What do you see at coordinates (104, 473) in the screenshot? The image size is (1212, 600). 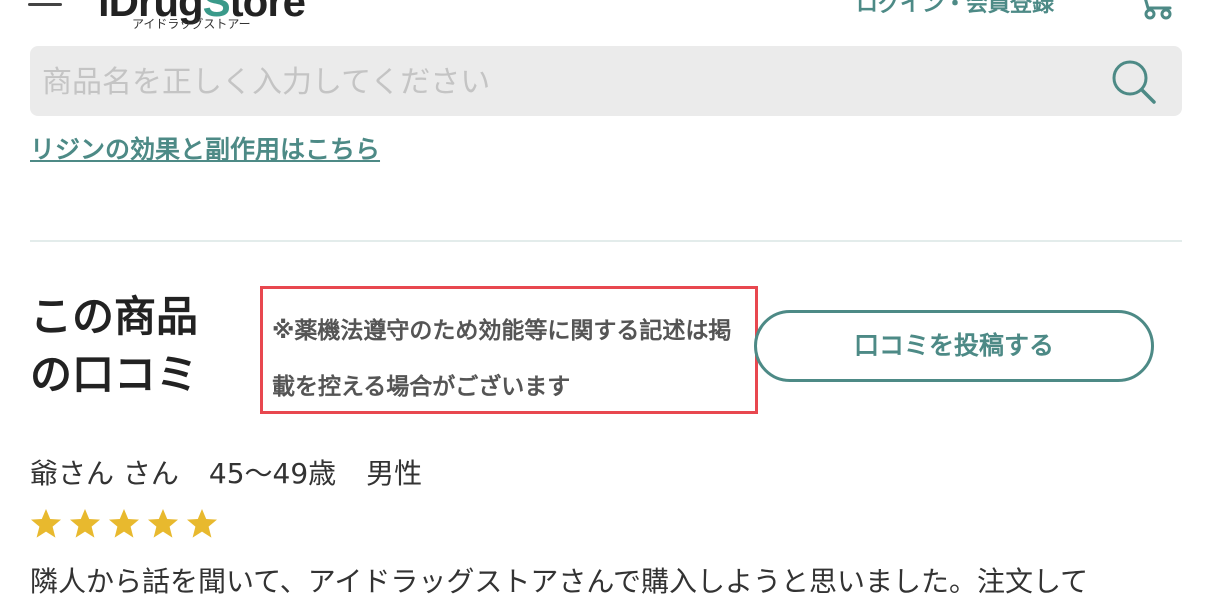 I see `reviewer-name: 爺さん さん` at bounding box center [104, 473].